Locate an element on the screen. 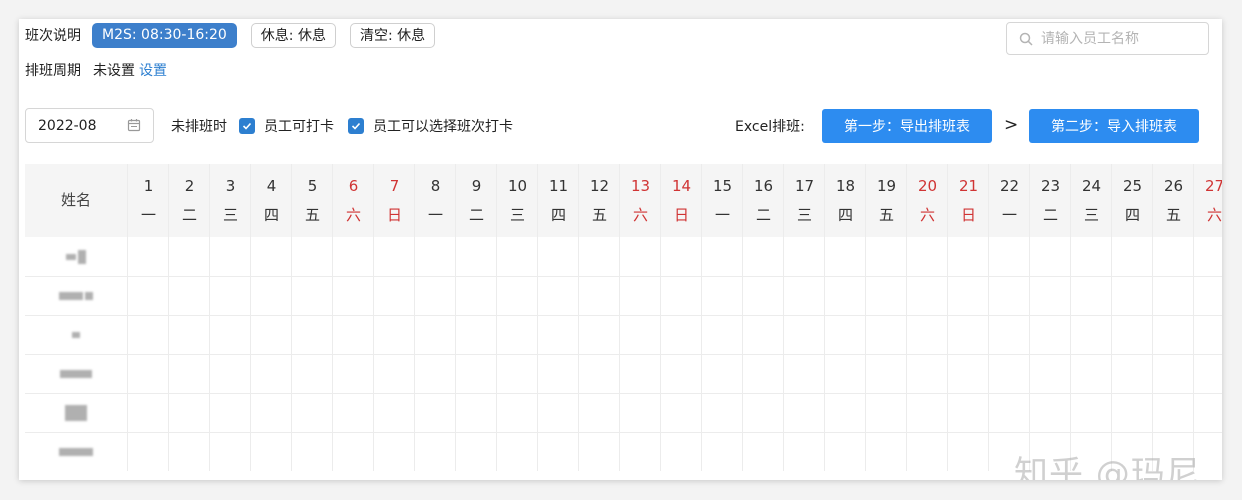  day-number: 24 is located at coordinates (1091, 186).